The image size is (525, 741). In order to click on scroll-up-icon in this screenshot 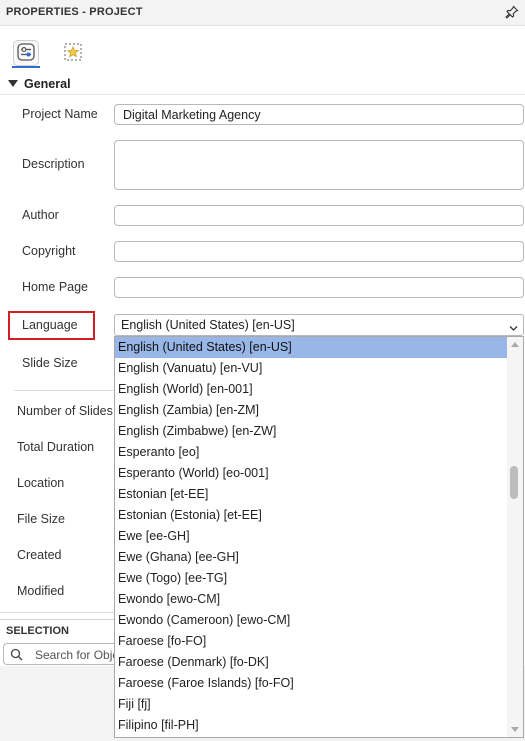, I will do `click(515, 344)`.